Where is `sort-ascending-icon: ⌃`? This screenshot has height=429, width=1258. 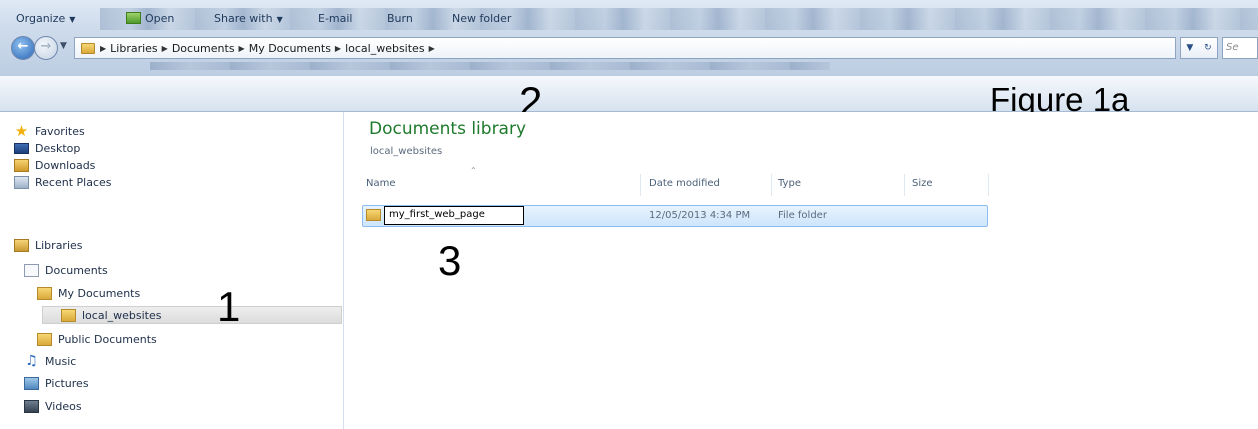
sort-ascending-icon: ⌃ is located at coordinates (473, 170).